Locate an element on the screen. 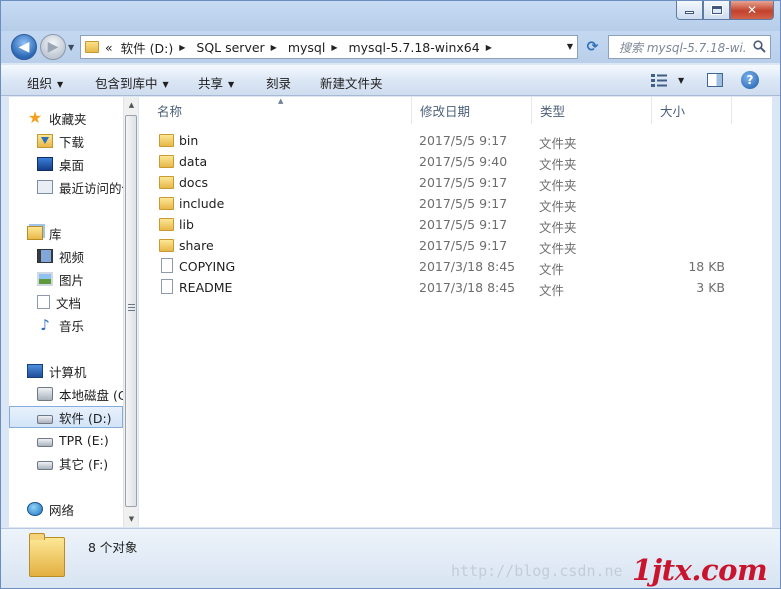 This screenshot has width=781, height=589. recent-pages-dropdown: ▼ is located at coordinates (71, 47).